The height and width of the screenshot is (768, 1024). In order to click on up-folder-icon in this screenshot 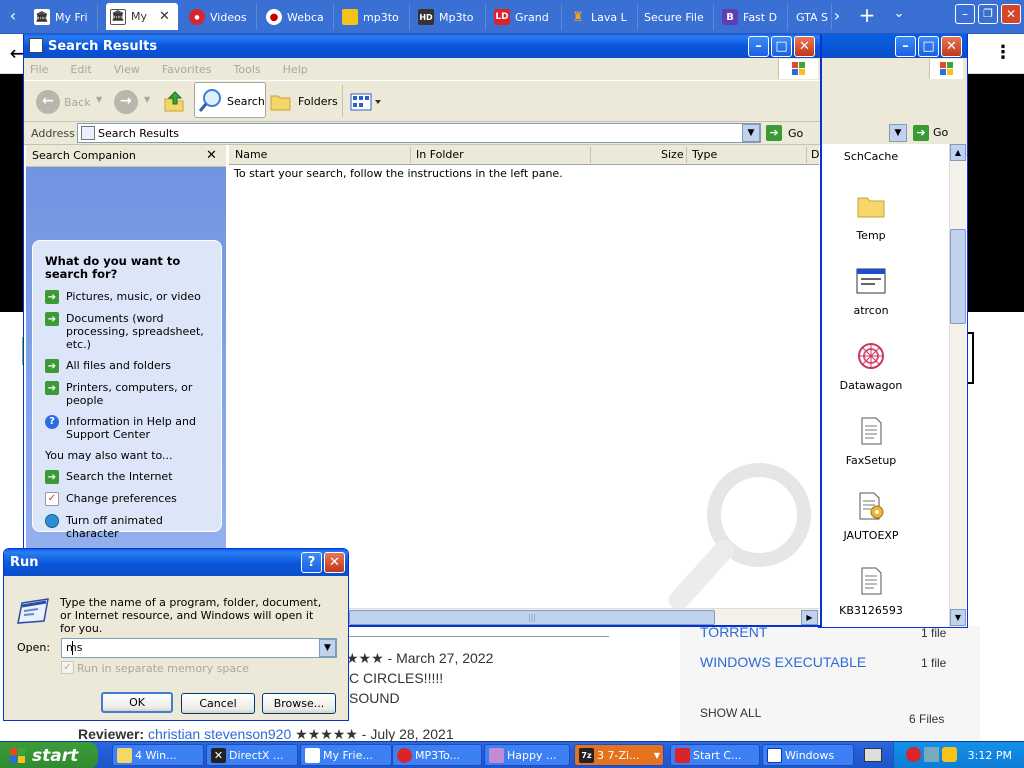, I will do `click(174, 101)`.